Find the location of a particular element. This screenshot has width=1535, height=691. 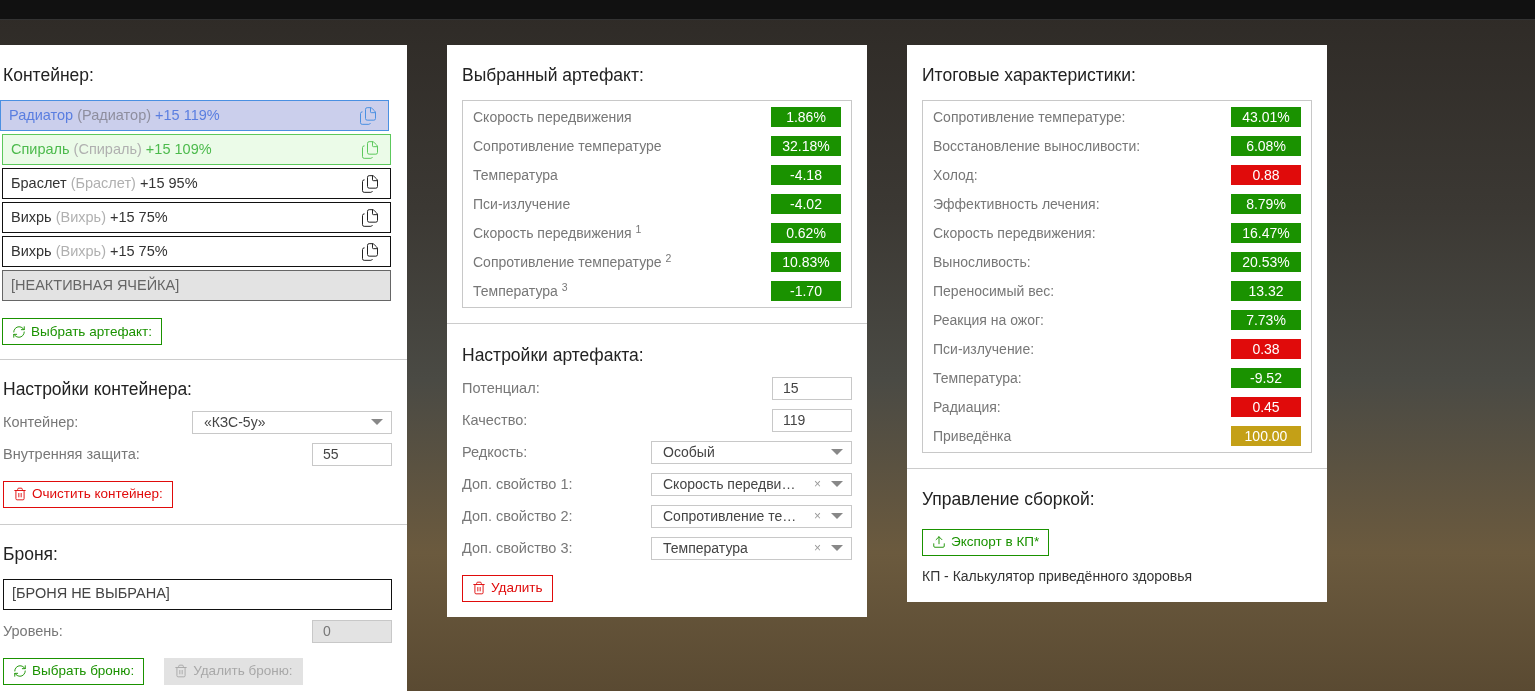

stat-label: Приведёнка is located at coordinates (972, 436).